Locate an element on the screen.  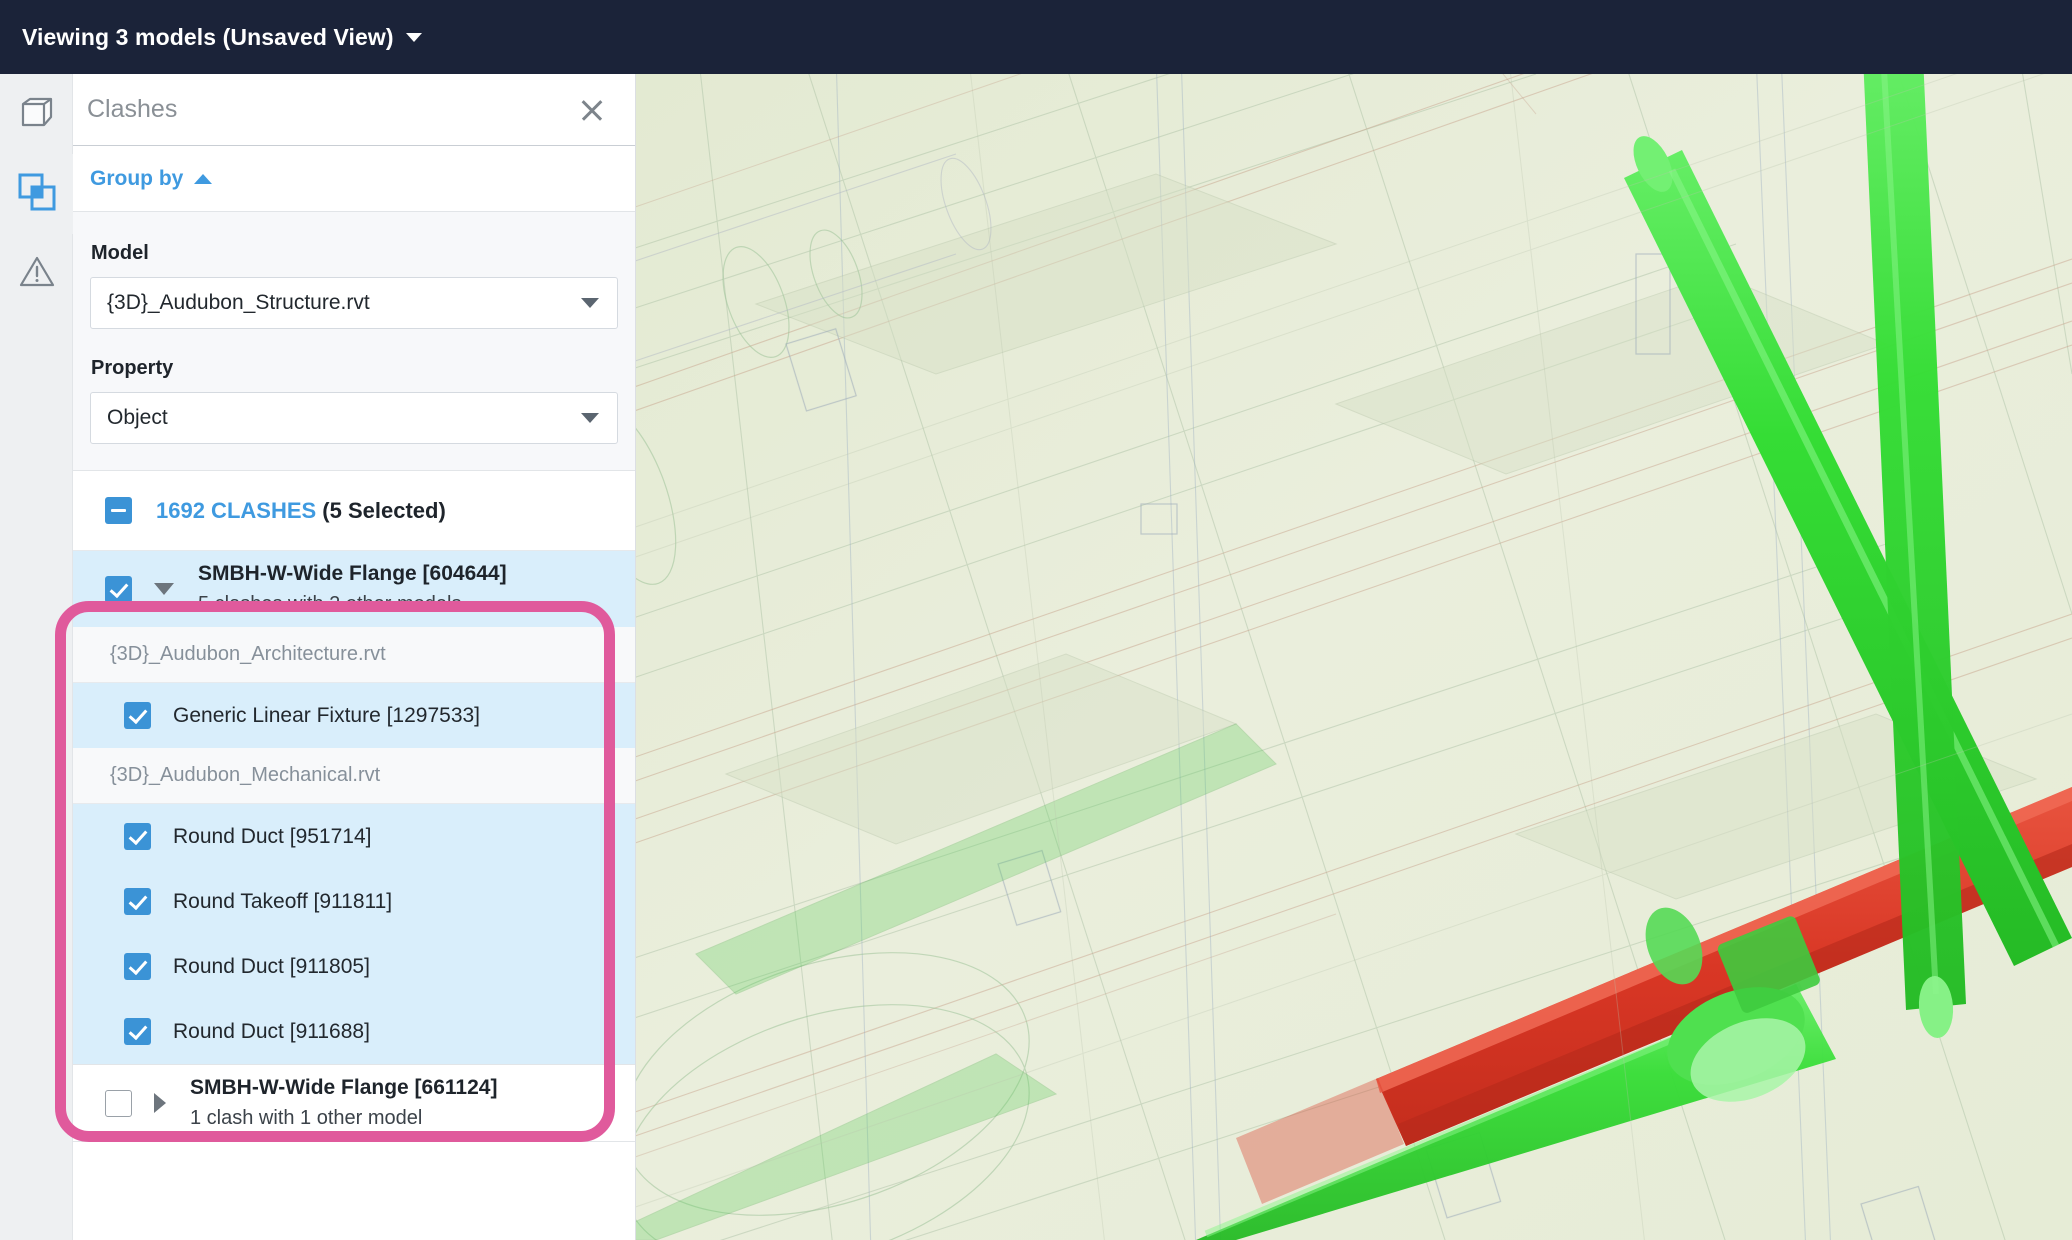
clash-item-row: Round Duct [951714] is located at coordinates (354, 836).